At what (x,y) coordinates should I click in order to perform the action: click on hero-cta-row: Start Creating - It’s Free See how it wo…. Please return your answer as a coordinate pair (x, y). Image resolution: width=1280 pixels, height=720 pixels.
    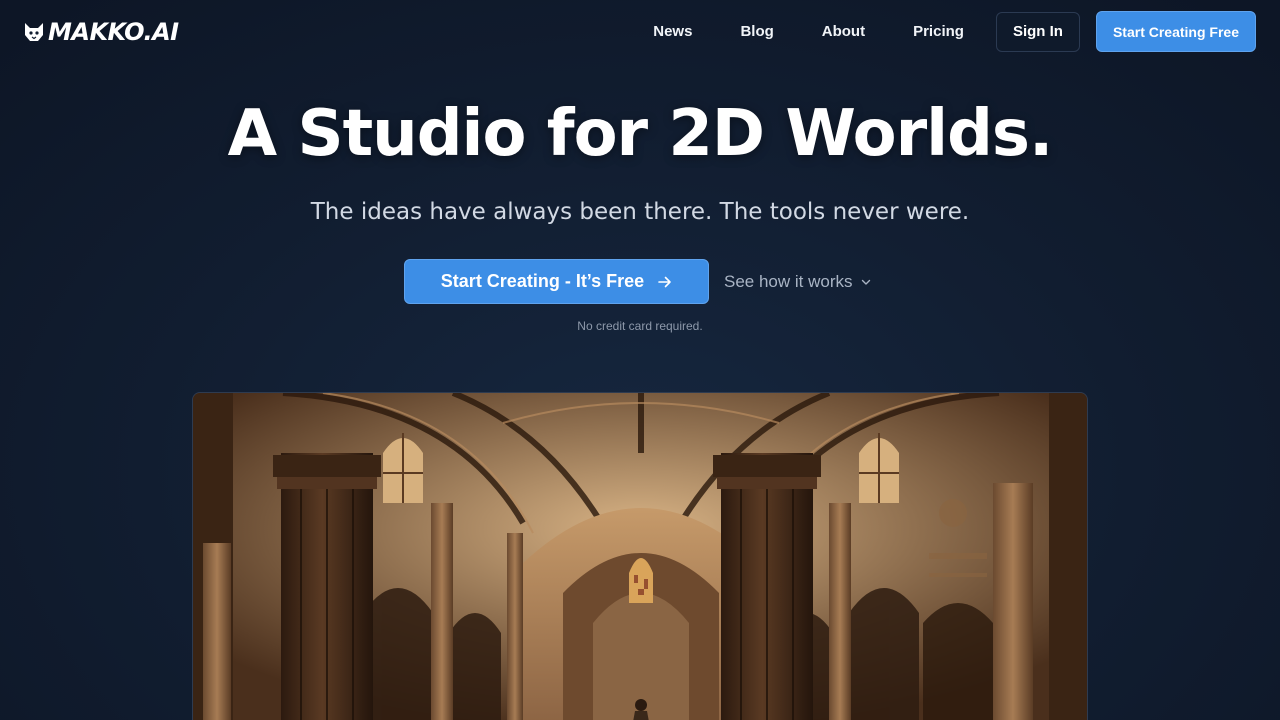
    Looking at the image, I should click on (637, 281).